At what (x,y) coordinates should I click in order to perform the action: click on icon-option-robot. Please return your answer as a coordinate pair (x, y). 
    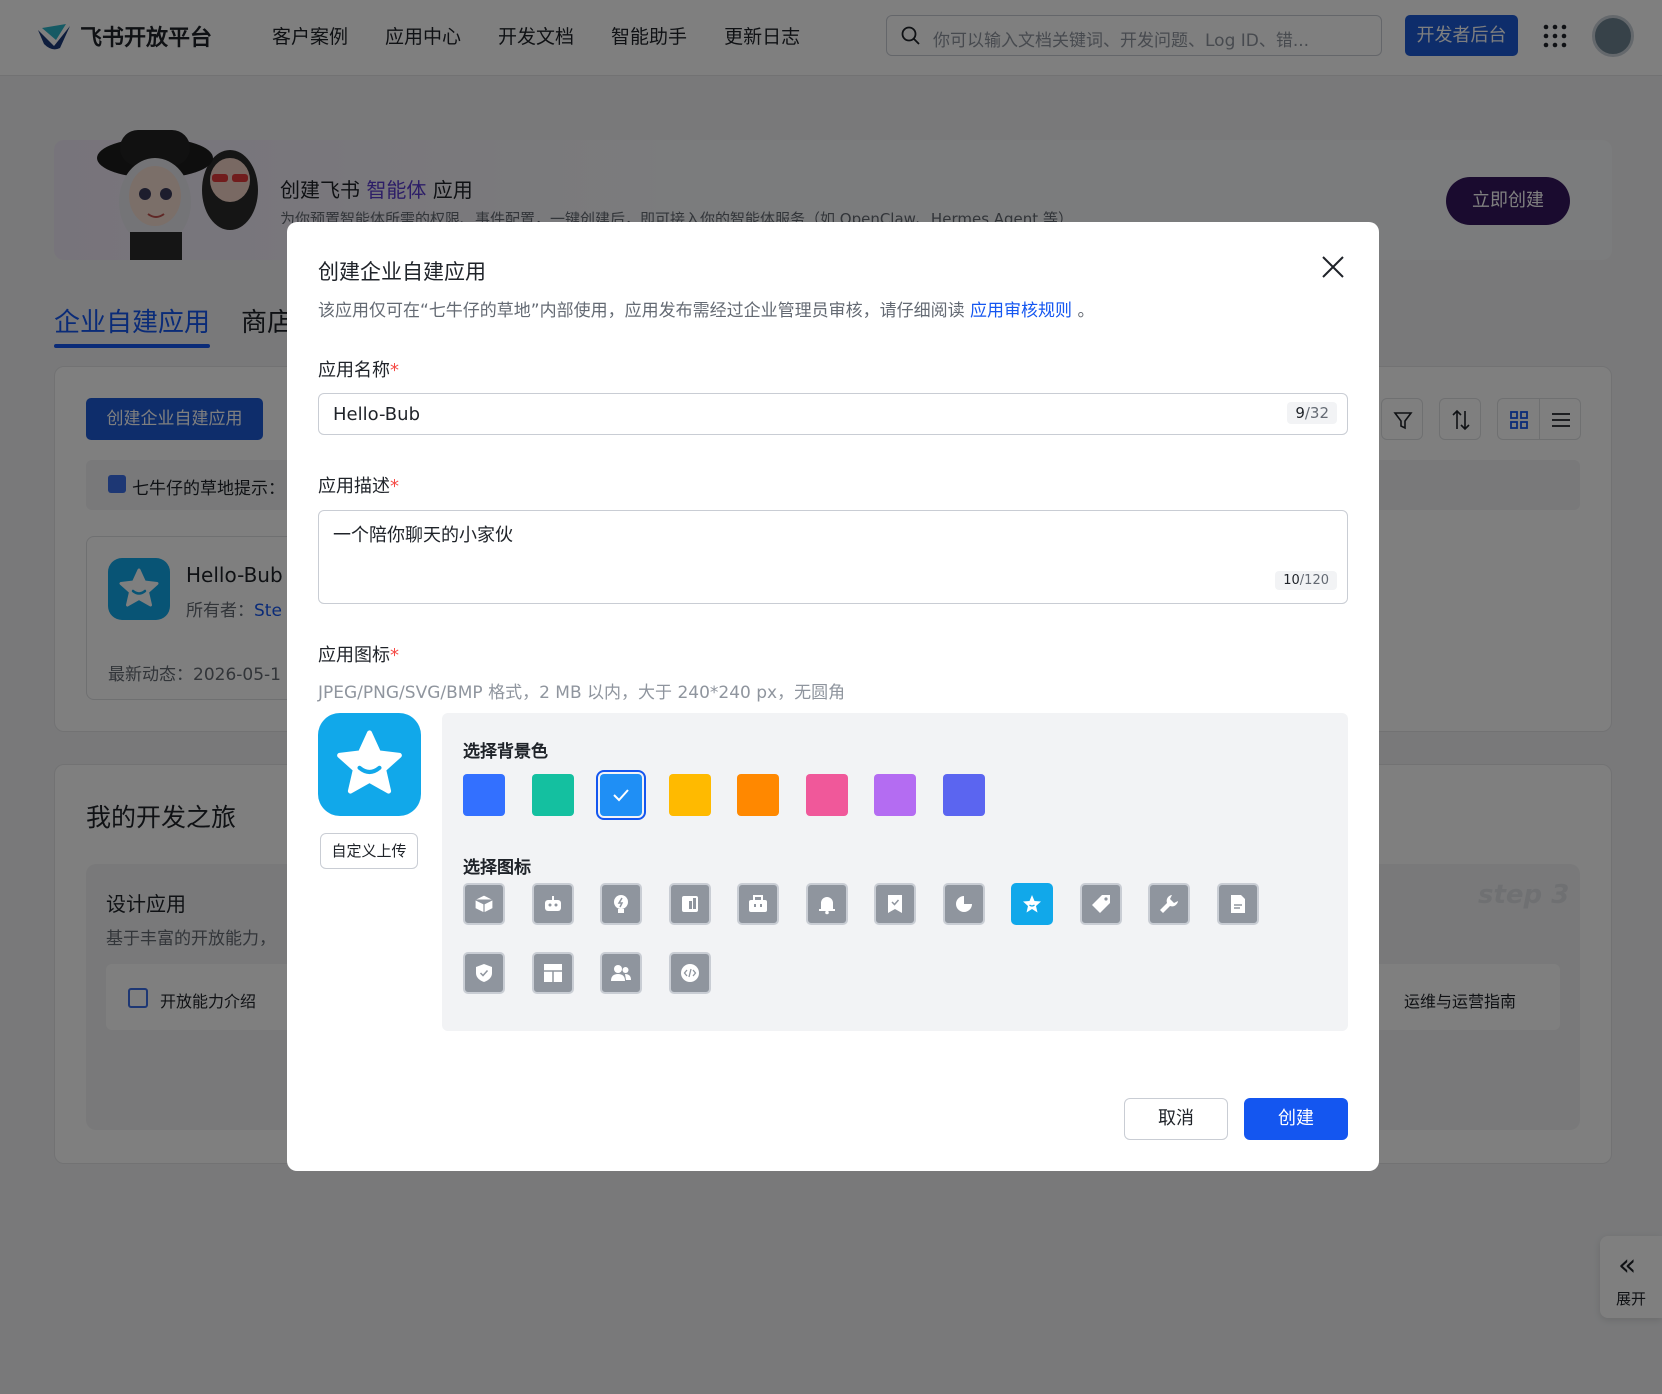
    Looking at the image, I should click on (553, 904).